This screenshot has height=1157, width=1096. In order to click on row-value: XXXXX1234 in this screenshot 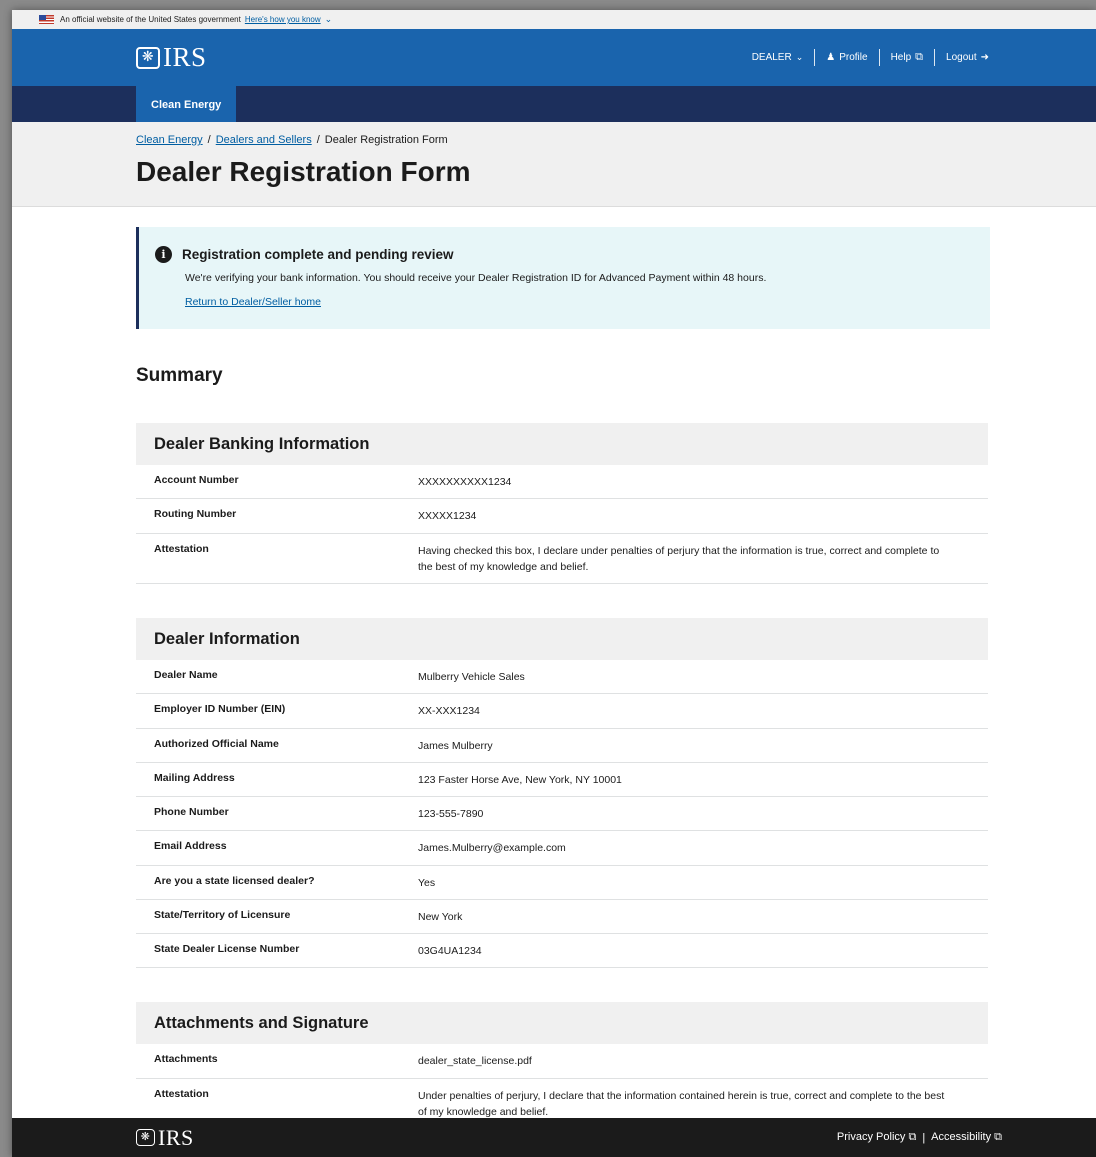, I will do `click(447, 516)`.